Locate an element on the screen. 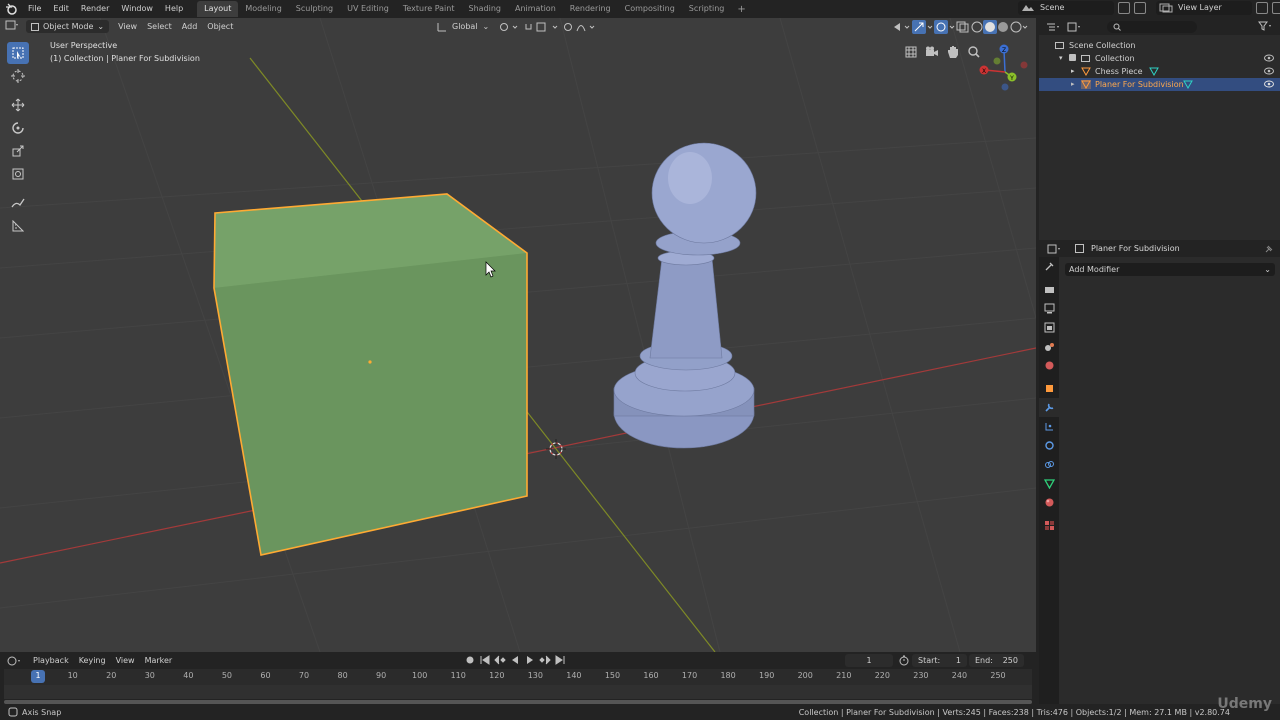 The height and width of the screenshot is (720, 1280). menu-keying: Keying is located at coordinates (92, 660).